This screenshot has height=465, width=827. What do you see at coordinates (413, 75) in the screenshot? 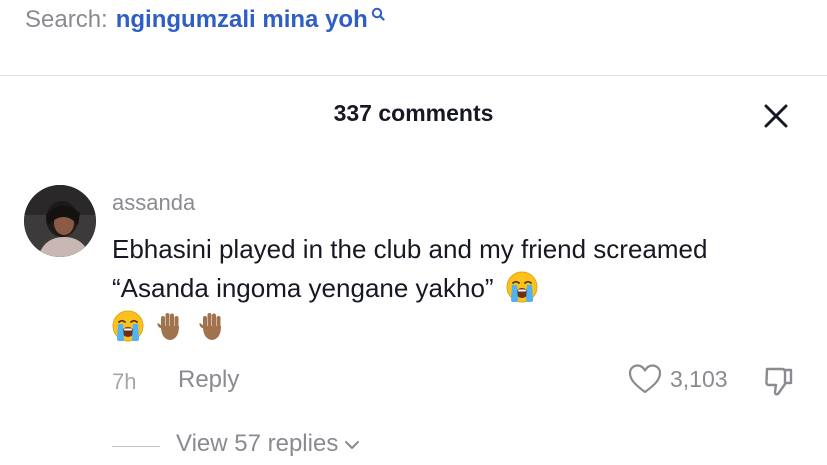
I see `search-divider` at bounding box center [413, 75].